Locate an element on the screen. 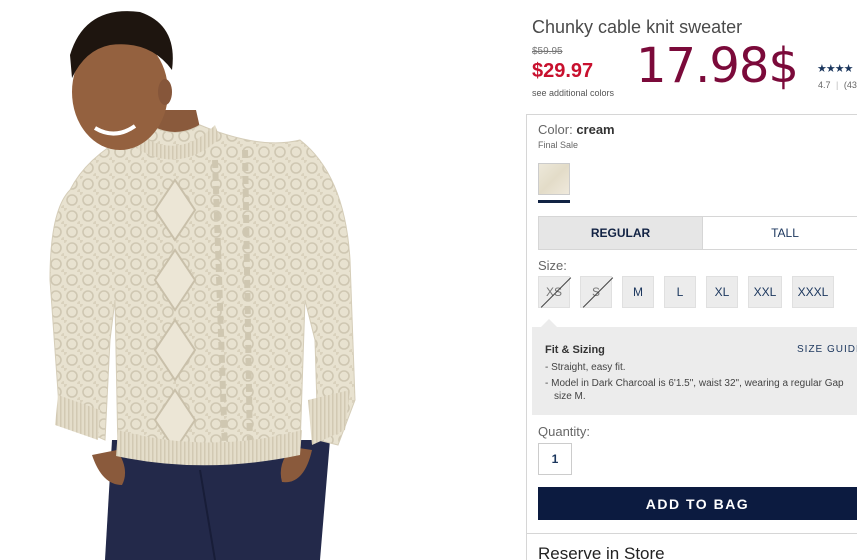  swatch-selected-indicator is located at coordinates (554, 201).